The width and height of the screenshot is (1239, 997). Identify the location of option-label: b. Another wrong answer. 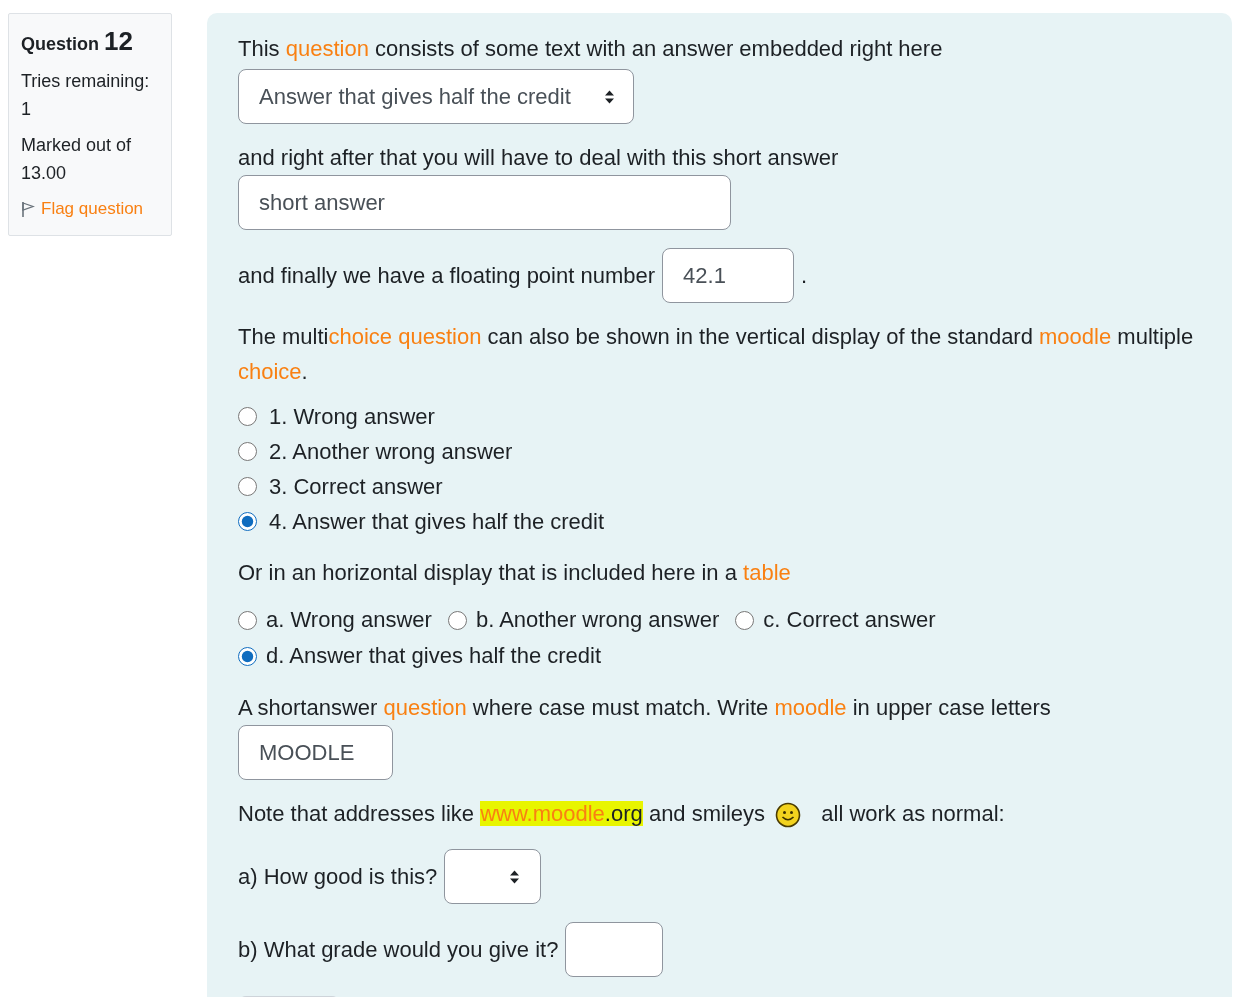
(597, 620).